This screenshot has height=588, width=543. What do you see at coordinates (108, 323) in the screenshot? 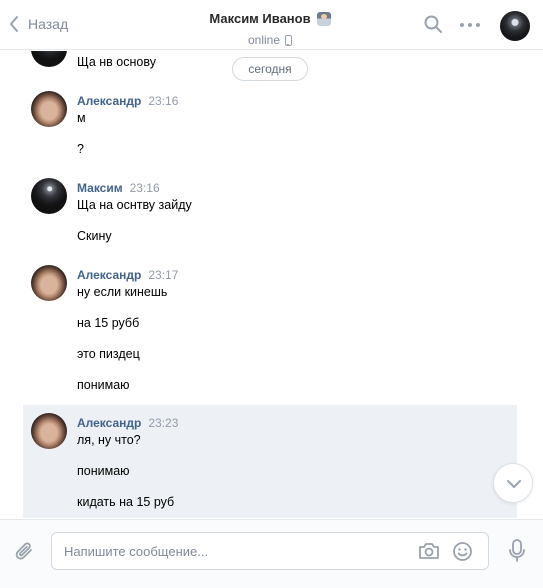
I see `message-text: на 15 рубб` at bounding box center [108, 323].